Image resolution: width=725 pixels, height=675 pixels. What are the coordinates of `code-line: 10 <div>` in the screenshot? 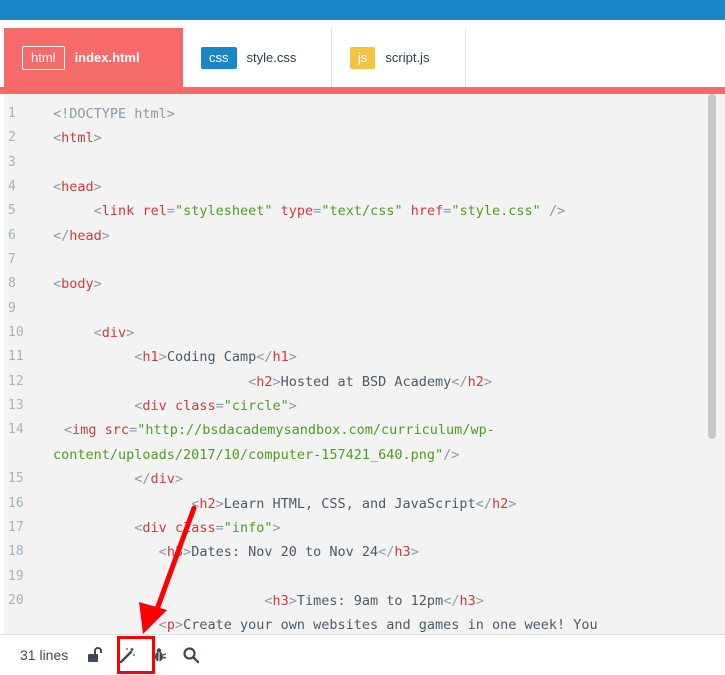 It's located at (356, 333).